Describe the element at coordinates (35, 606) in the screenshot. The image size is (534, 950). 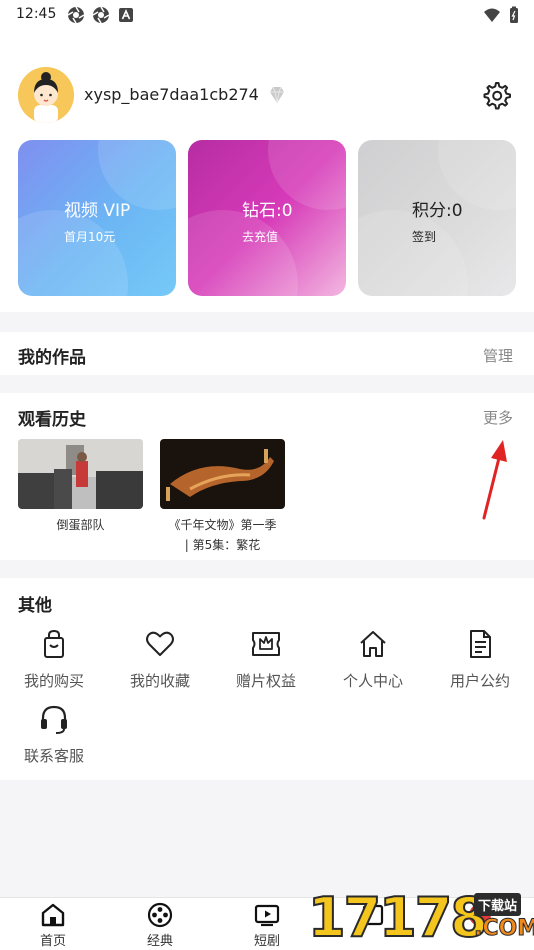
I see `others-title: 其他` at that location.